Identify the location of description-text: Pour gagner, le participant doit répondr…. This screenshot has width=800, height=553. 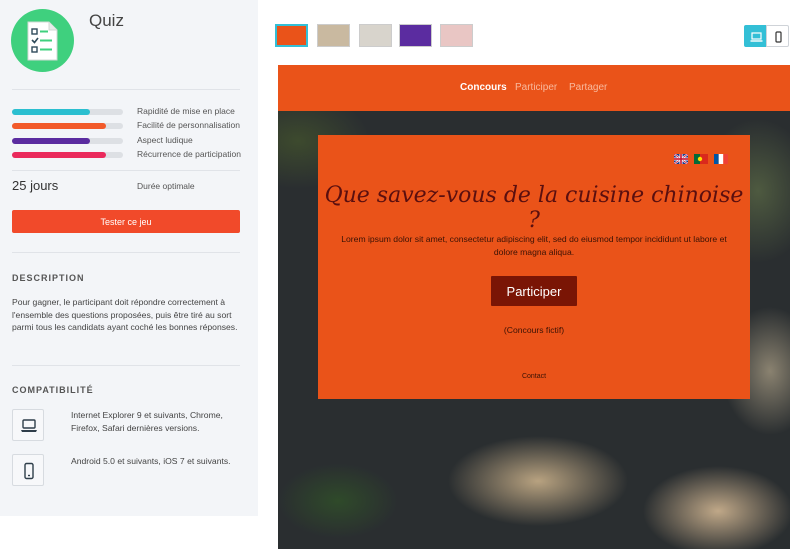
(125, 314).